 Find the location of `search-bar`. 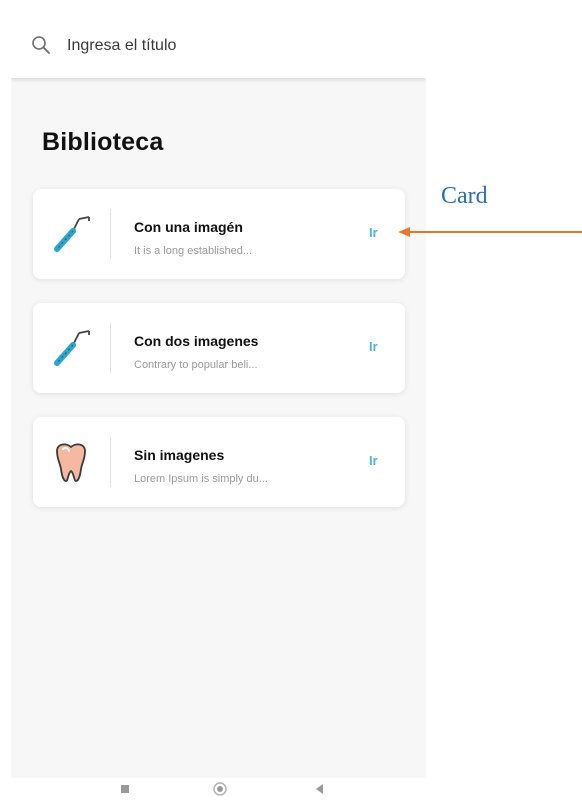

search-bar is located at coordinates (218, 39).